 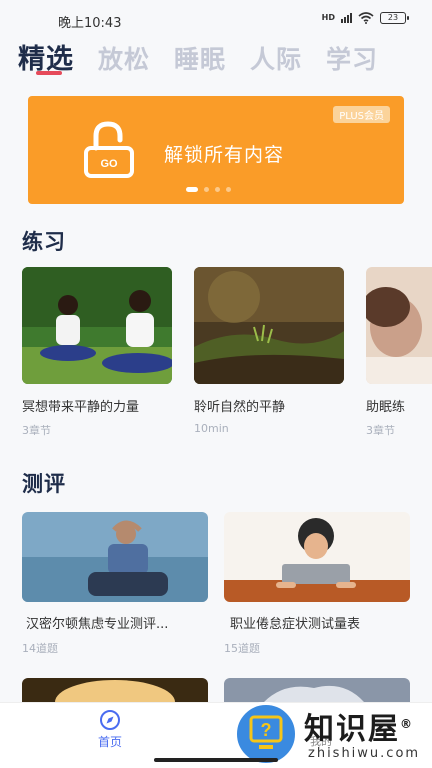 I want to click on banner-pager, so click(x=208, y=189).